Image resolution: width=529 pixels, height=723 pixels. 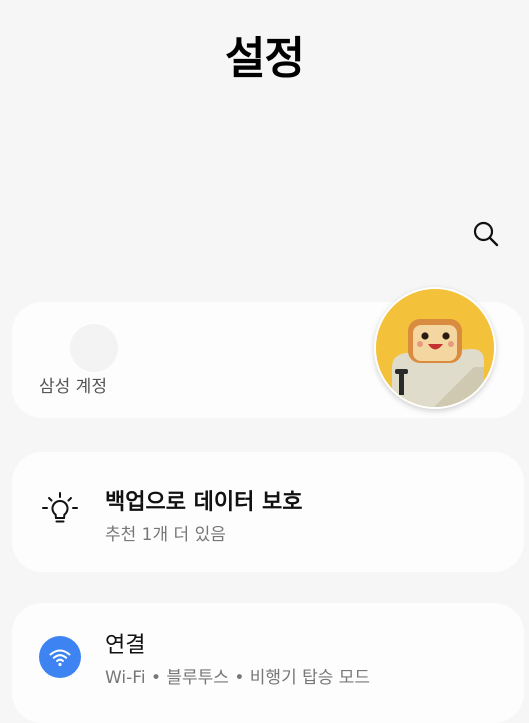 I want to click on wifi-icon-wrap, so click(x=60, y=657).